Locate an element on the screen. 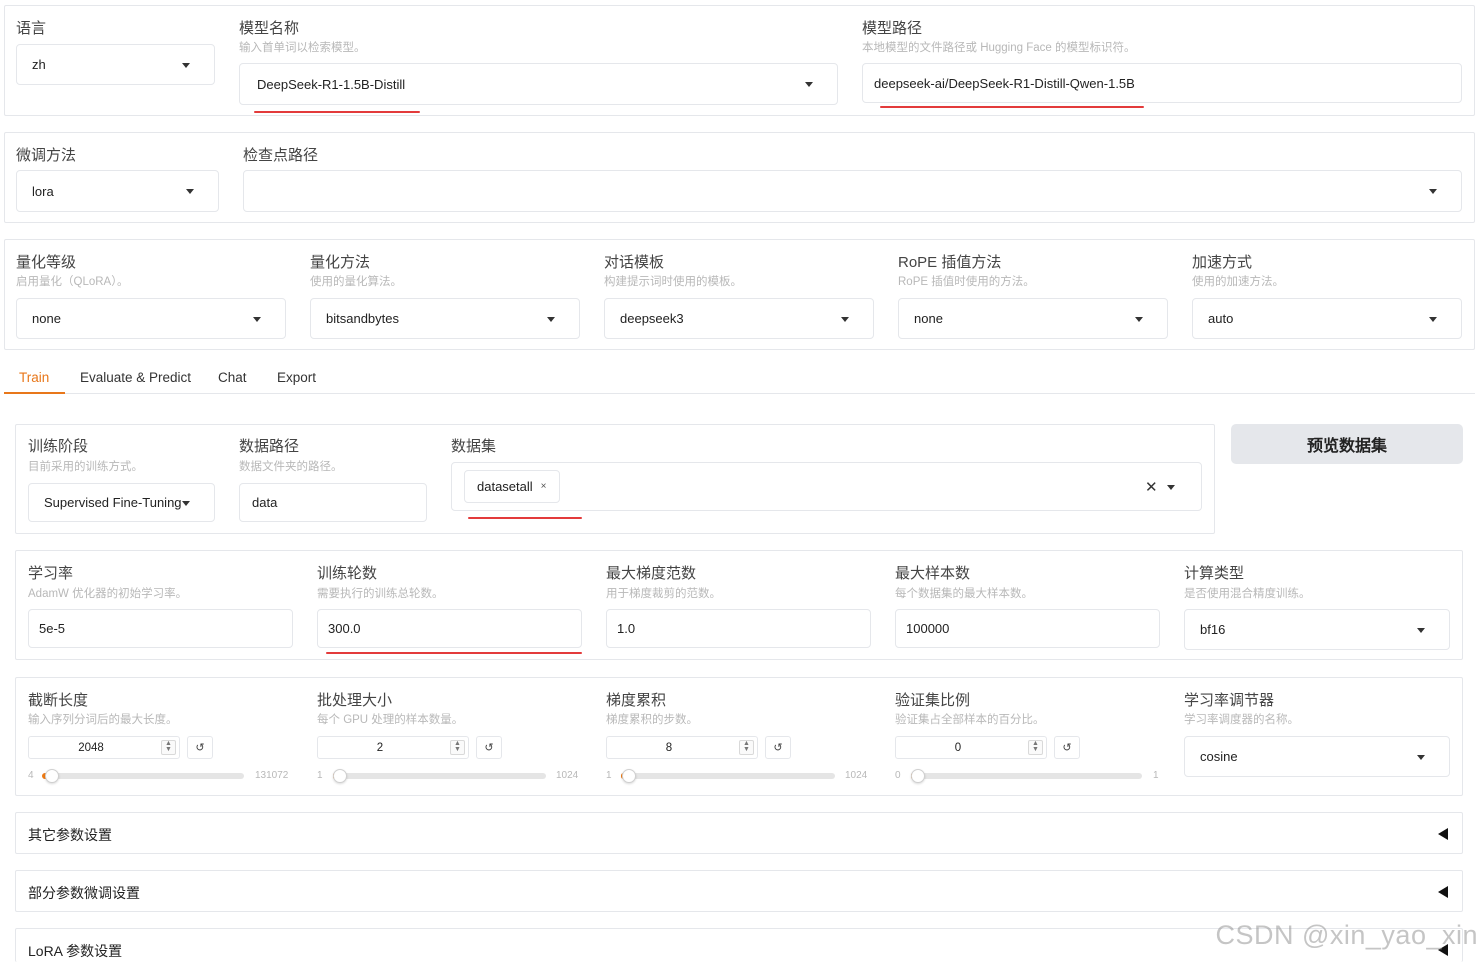 The height and width of the screenshot is (962, 1483). model-path-info: 本地模型的文件路径或 Hugging Face 的模型标识符。 is located at coordinates (999, 48).